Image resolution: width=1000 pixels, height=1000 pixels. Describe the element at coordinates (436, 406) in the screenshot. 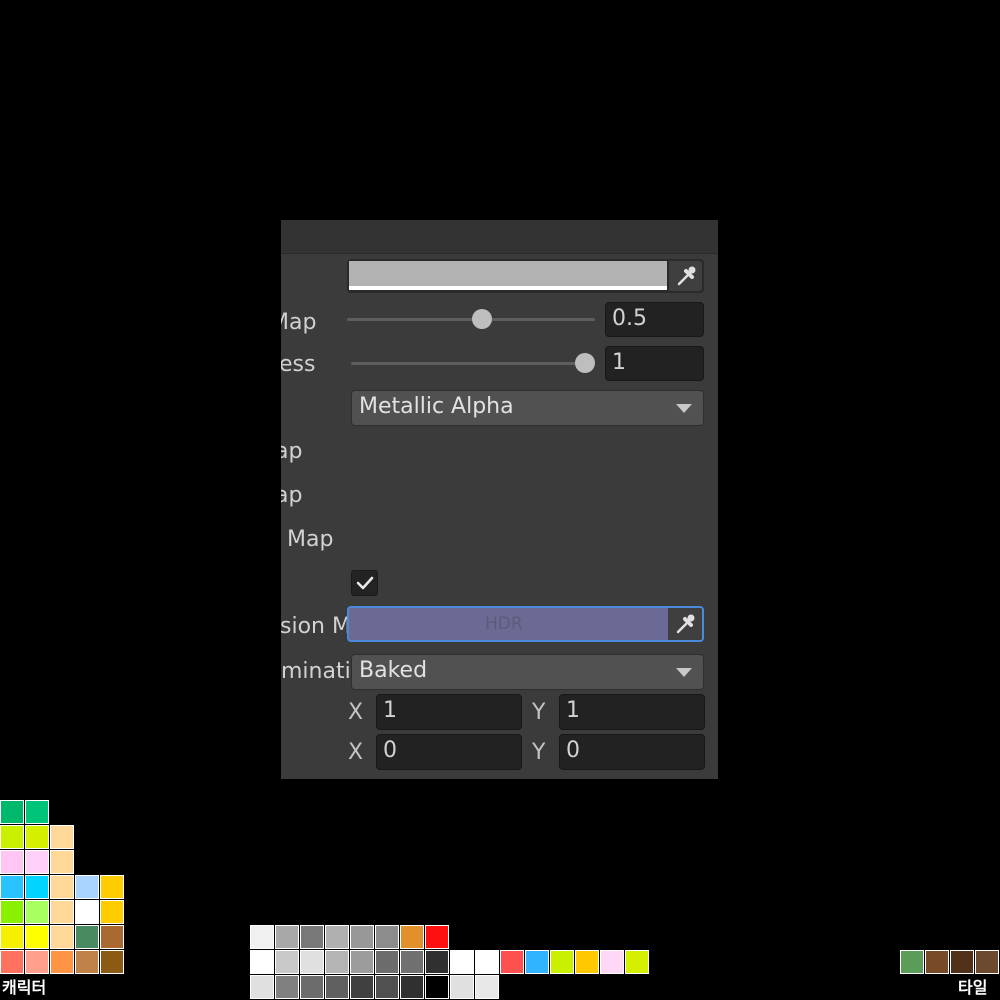

I see `smoothness-source-value: Metallic Alpha` at that location.